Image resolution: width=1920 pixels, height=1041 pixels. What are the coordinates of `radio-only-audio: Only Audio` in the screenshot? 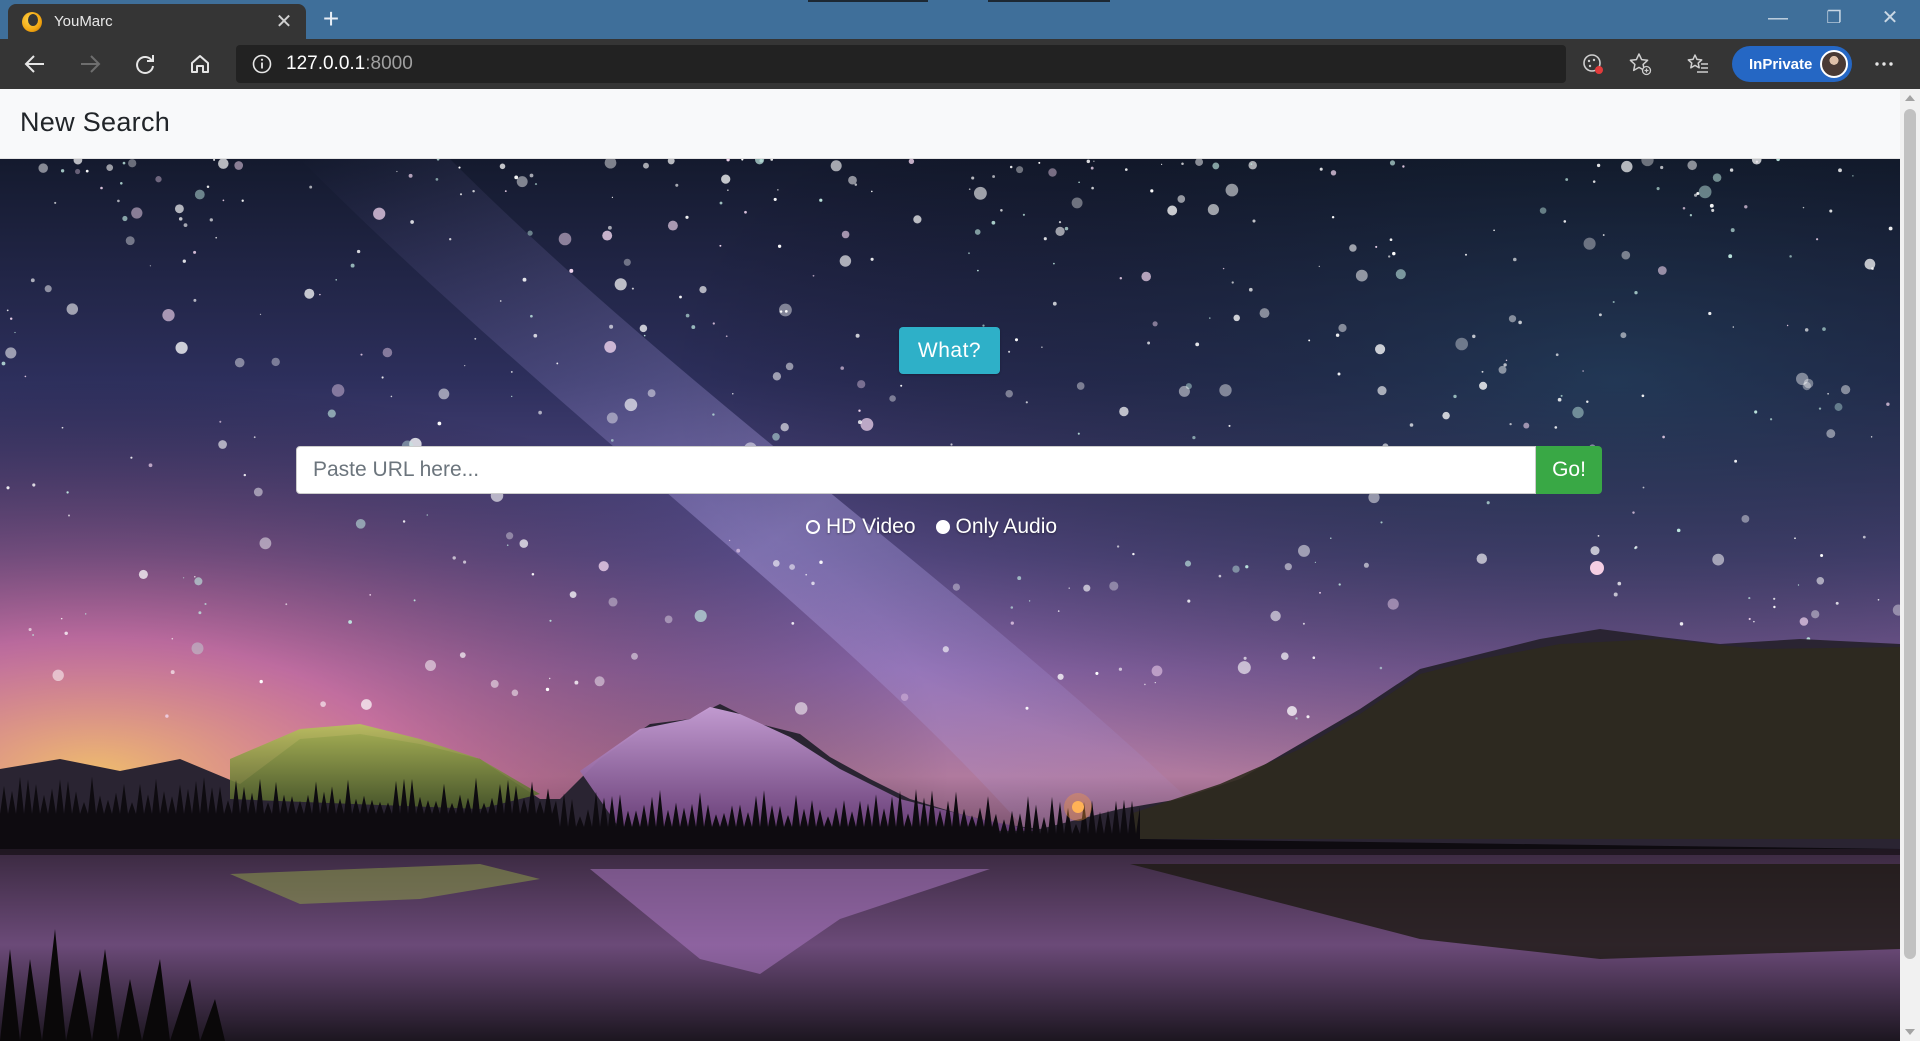 It's located at (996, 527).